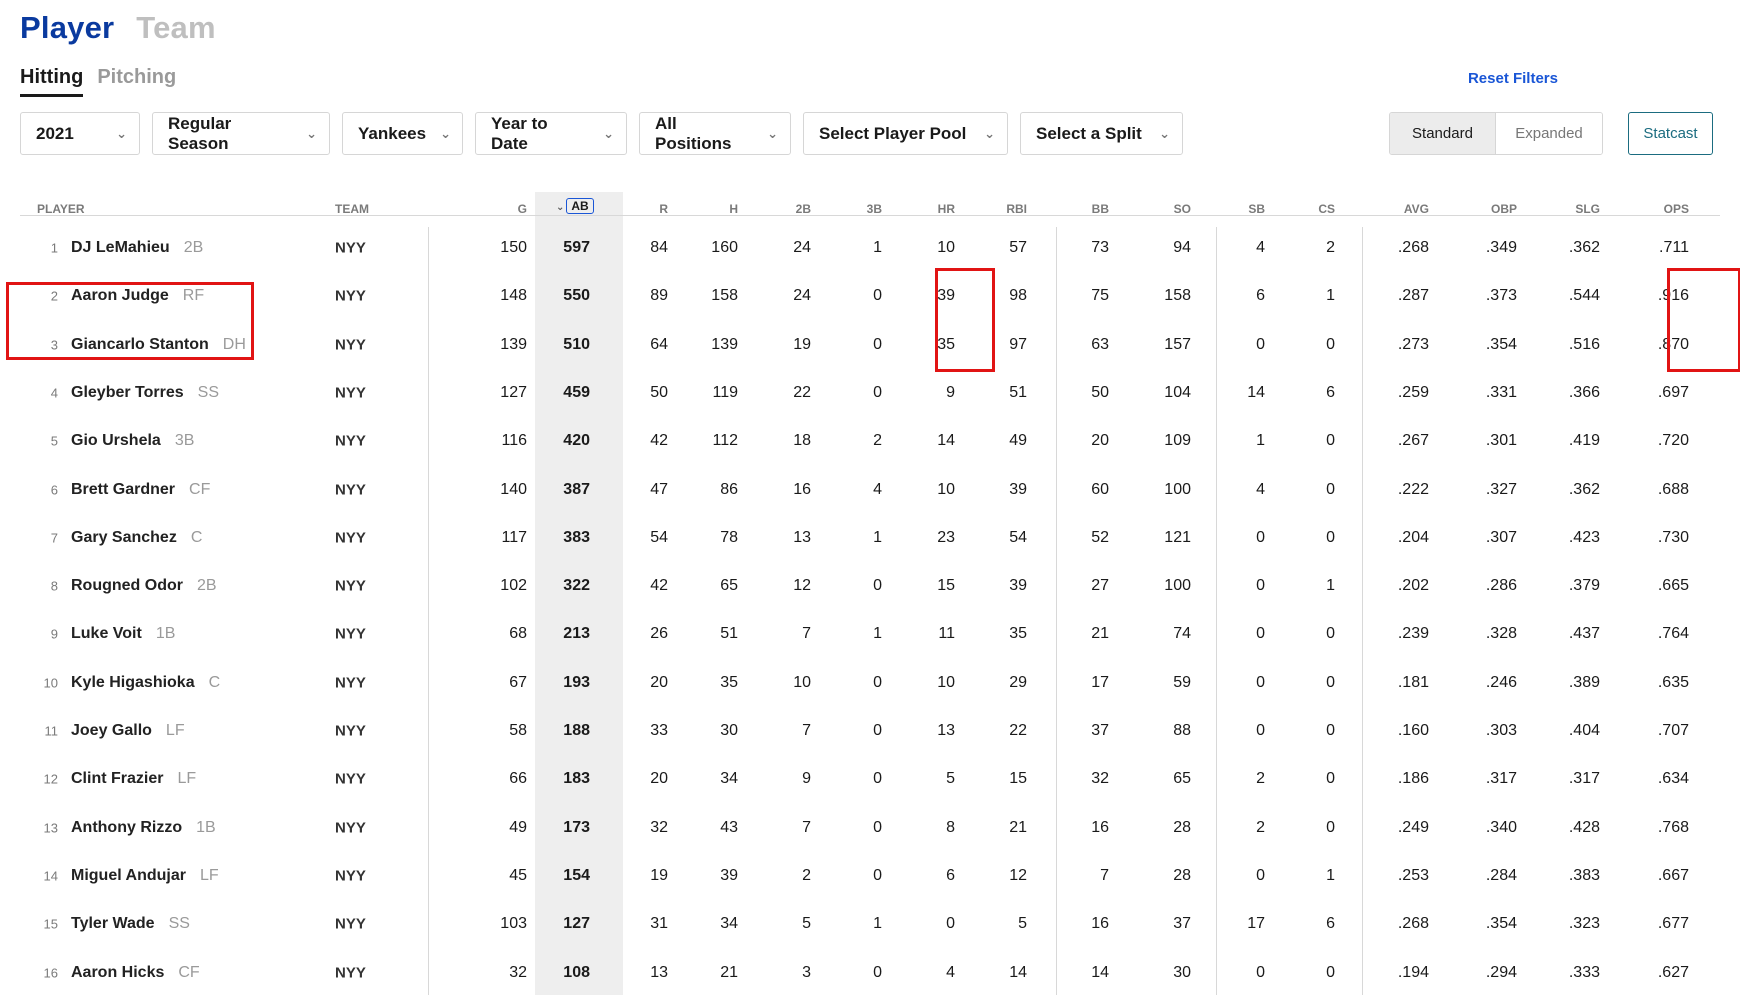  What do you see at coordinates (1584, 296) in the screenshot?
I see `stat-slg: .544` at bounding box center [1584, 296].